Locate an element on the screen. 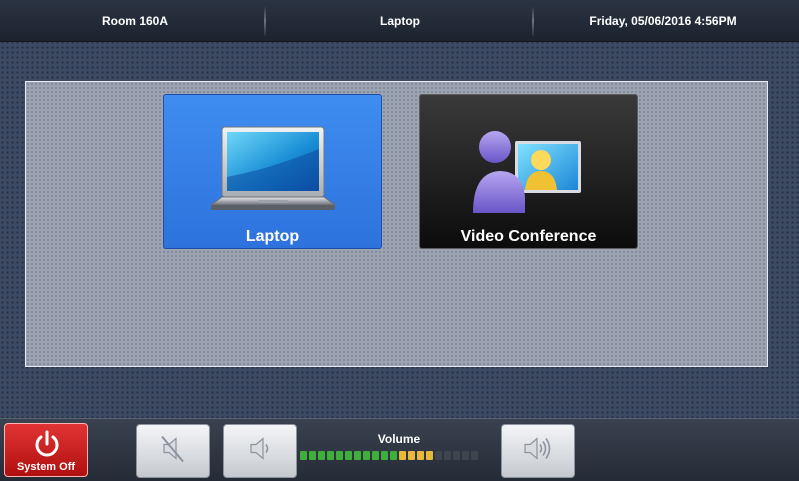 This screenshot has width=799, height=481. video-conference-icon is located at coordinates (528, 174).